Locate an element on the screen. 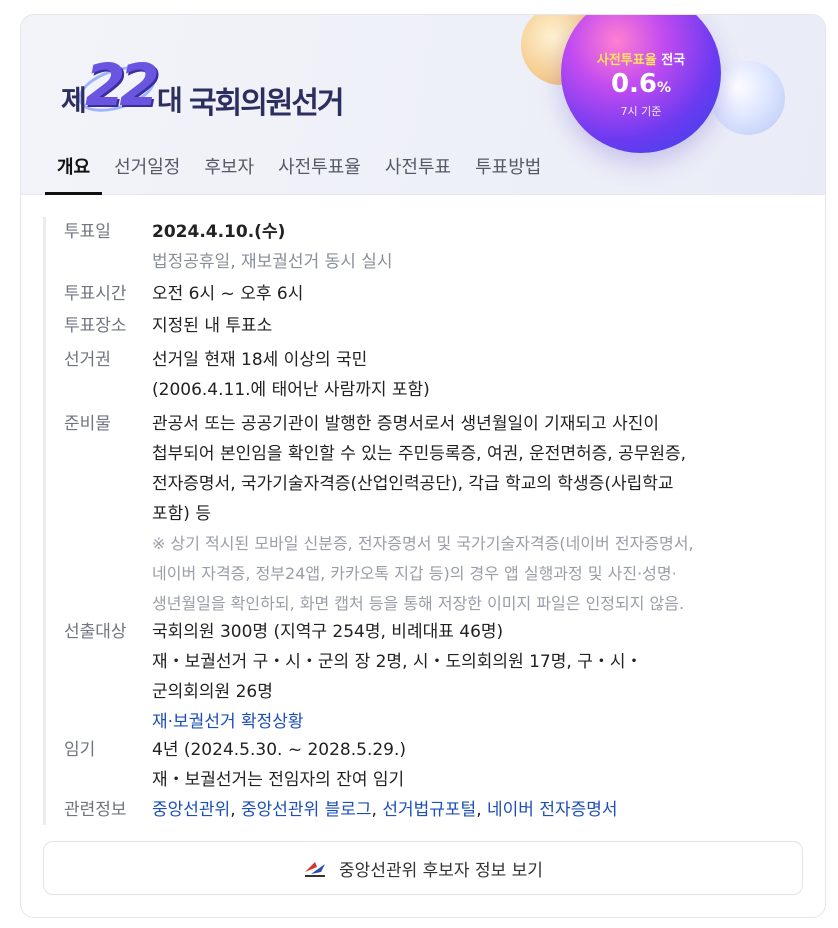 This screenshot has width=838, height=928. prepare-text: 포함) 등 is located at coordinates (181, 514).